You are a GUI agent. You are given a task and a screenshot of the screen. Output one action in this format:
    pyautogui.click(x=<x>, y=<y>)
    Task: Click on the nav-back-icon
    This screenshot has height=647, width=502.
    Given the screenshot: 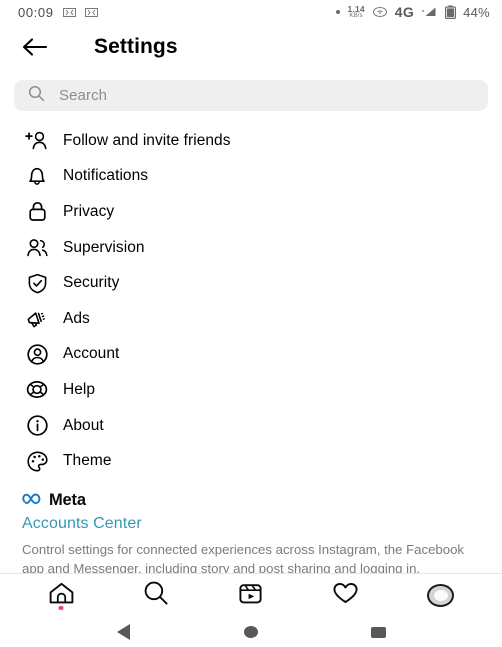 What is the action you would take?
    pyautogui.click(x=124, y=632)
    